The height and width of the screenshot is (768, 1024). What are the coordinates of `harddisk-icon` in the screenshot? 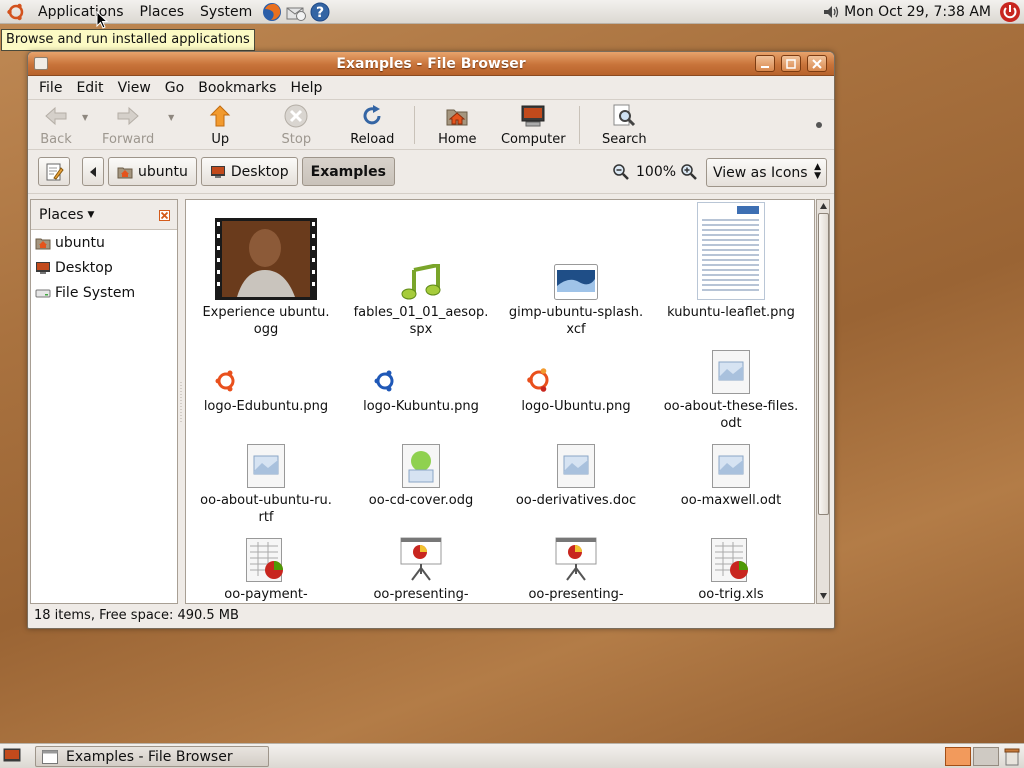 It's located at (43, 293).